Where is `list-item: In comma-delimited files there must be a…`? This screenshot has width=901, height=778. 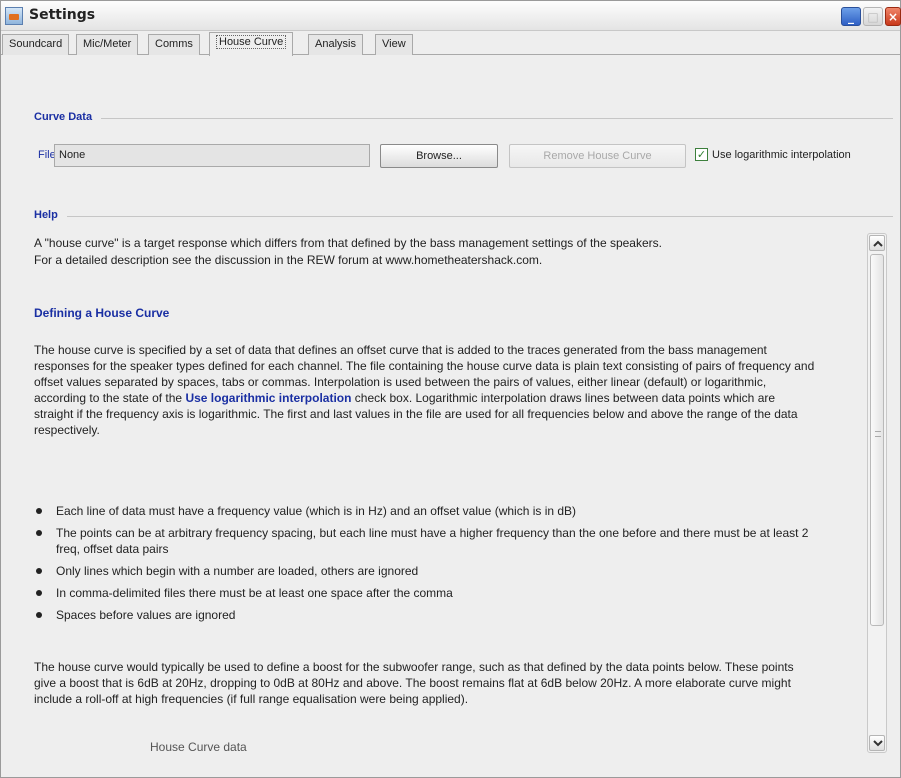
list-item: In comma-delimited files there must be a… is located at coordinates (429, 593).